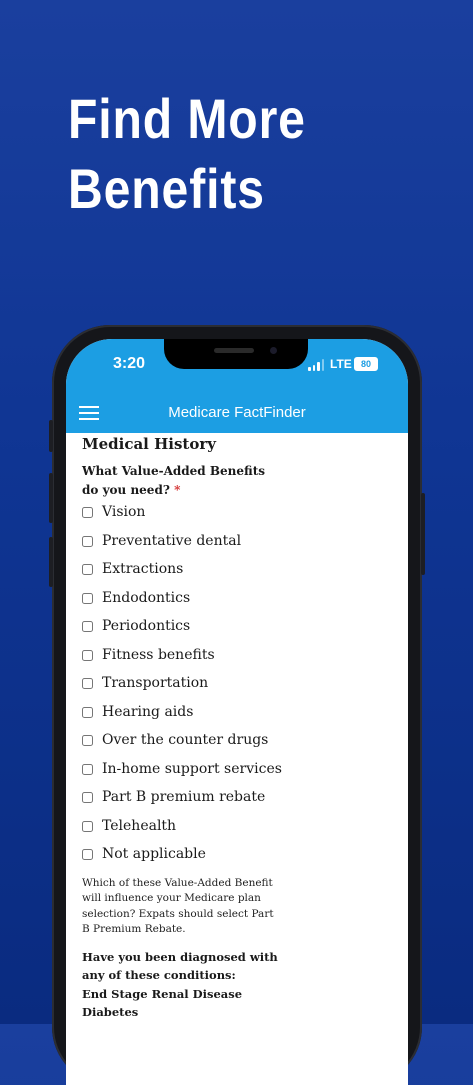 Image resolution: width=473 pixels, height=1085 pixels. I want to click on benefit-option: In-home support services, so click(237, 774).